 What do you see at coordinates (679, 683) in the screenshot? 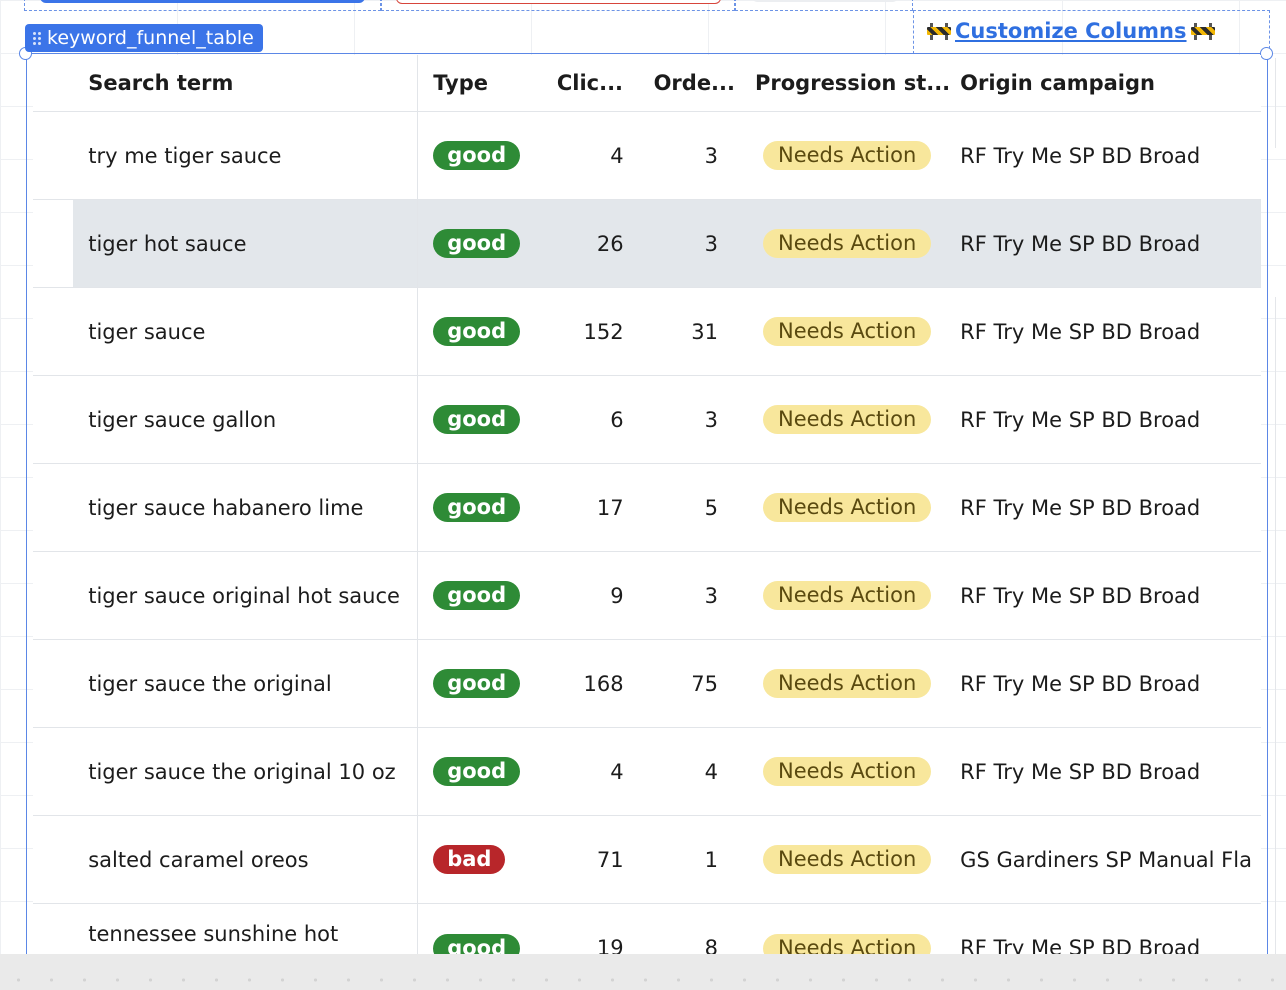
I see `orders-cell: 75` at bounding box center [679, 683].